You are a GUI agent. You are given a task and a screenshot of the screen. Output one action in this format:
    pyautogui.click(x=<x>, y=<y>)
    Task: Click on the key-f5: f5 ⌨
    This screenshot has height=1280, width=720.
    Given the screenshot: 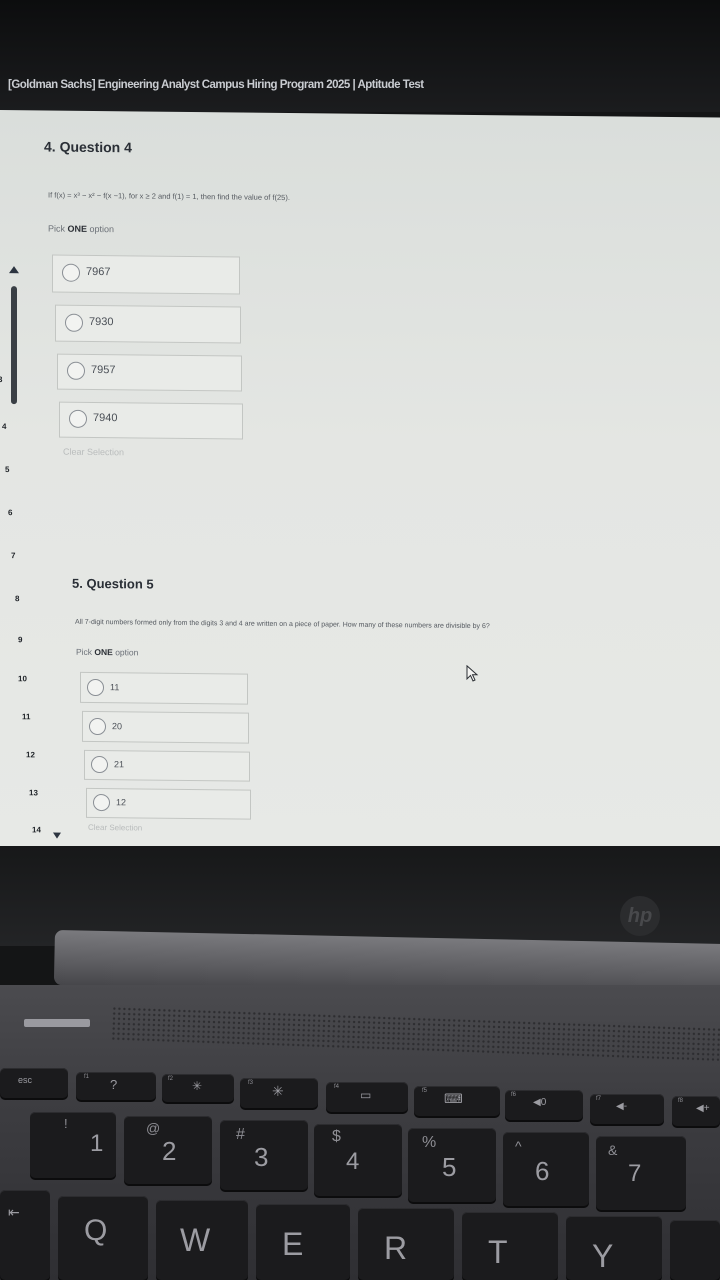 What is the action you would take?
    pyautogui.click(x=457, y=1101)
    